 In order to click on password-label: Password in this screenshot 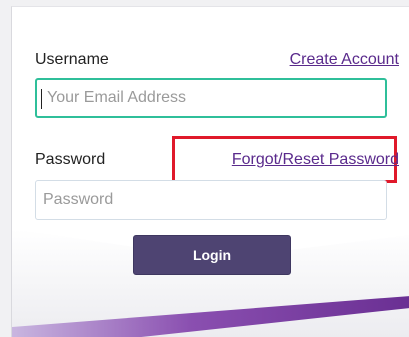, I will do `click(70, 159)`.